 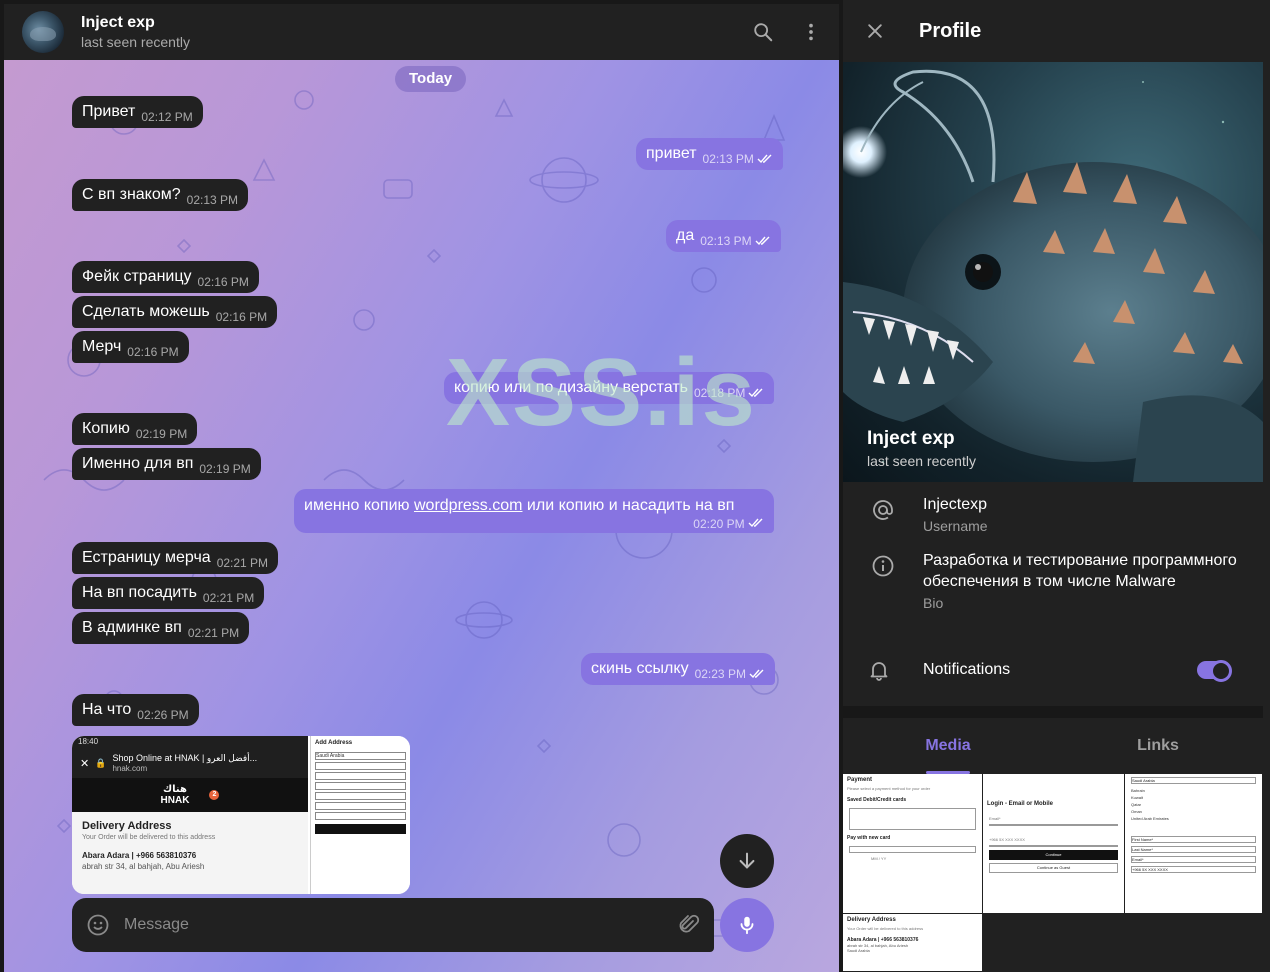 I want to click on message-text: Именно для вп, so click(x=138, y=463).